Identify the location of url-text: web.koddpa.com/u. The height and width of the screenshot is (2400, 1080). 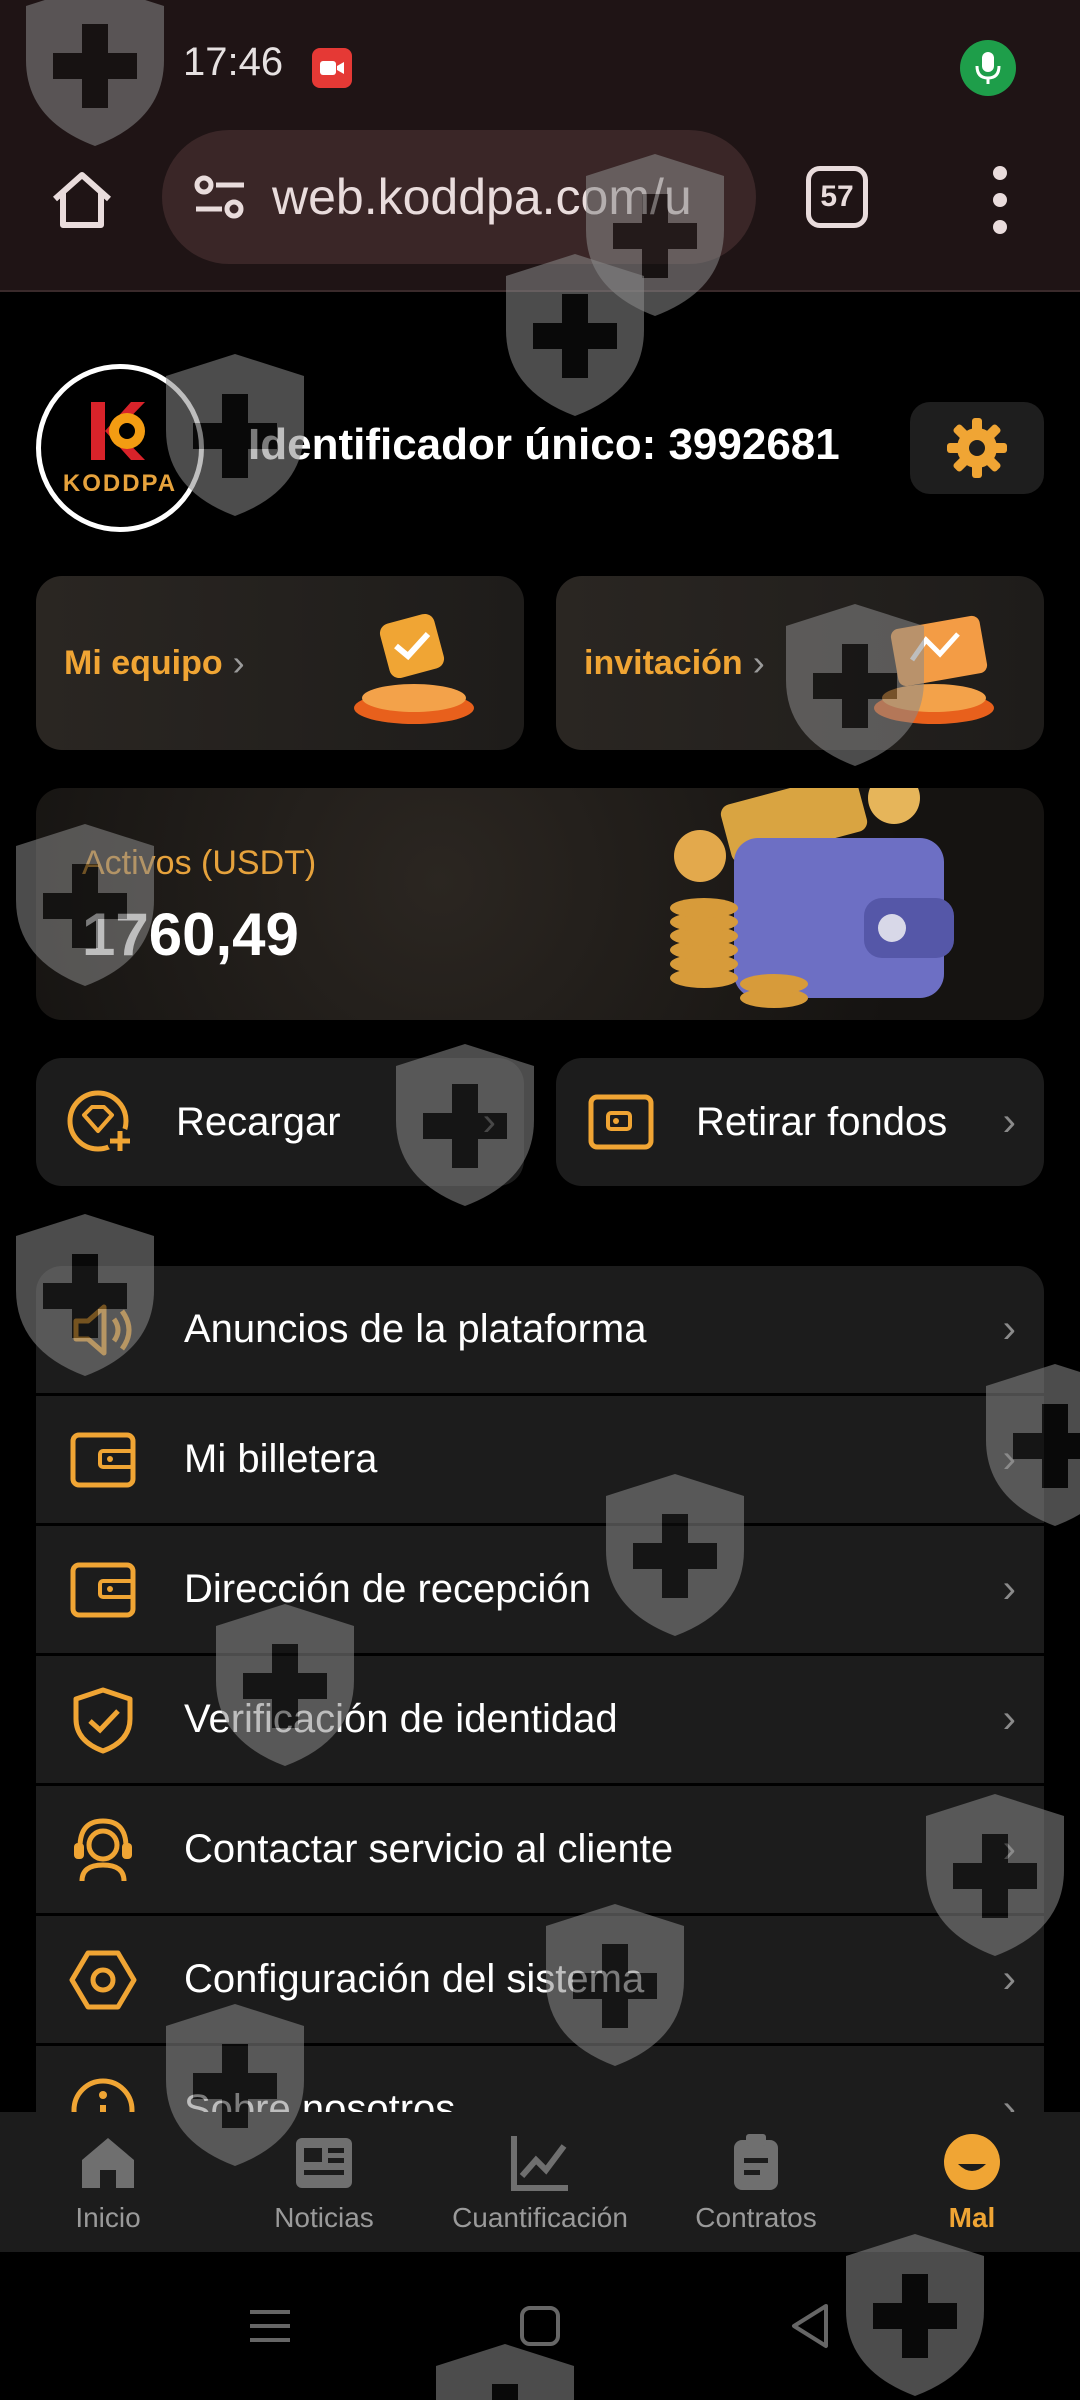
(482, 197).